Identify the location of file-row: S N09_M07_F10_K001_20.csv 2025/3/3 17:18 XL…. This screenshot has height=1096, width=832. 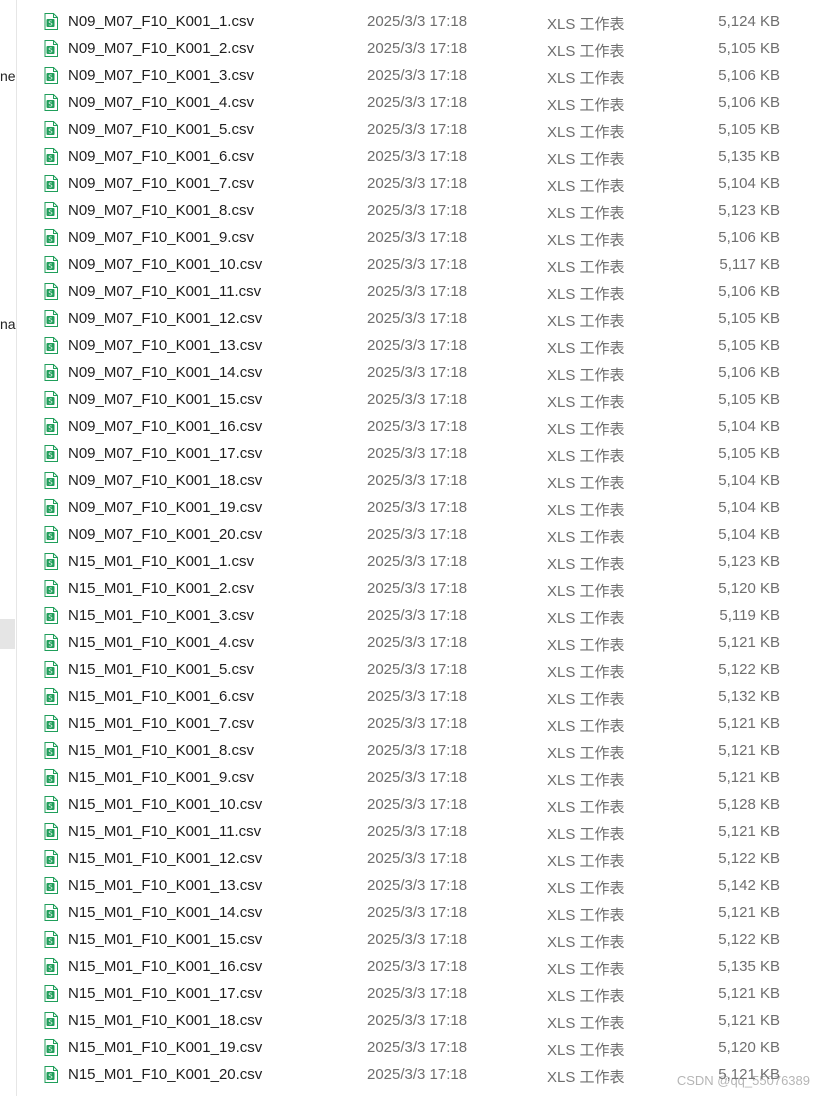
(420, 535).